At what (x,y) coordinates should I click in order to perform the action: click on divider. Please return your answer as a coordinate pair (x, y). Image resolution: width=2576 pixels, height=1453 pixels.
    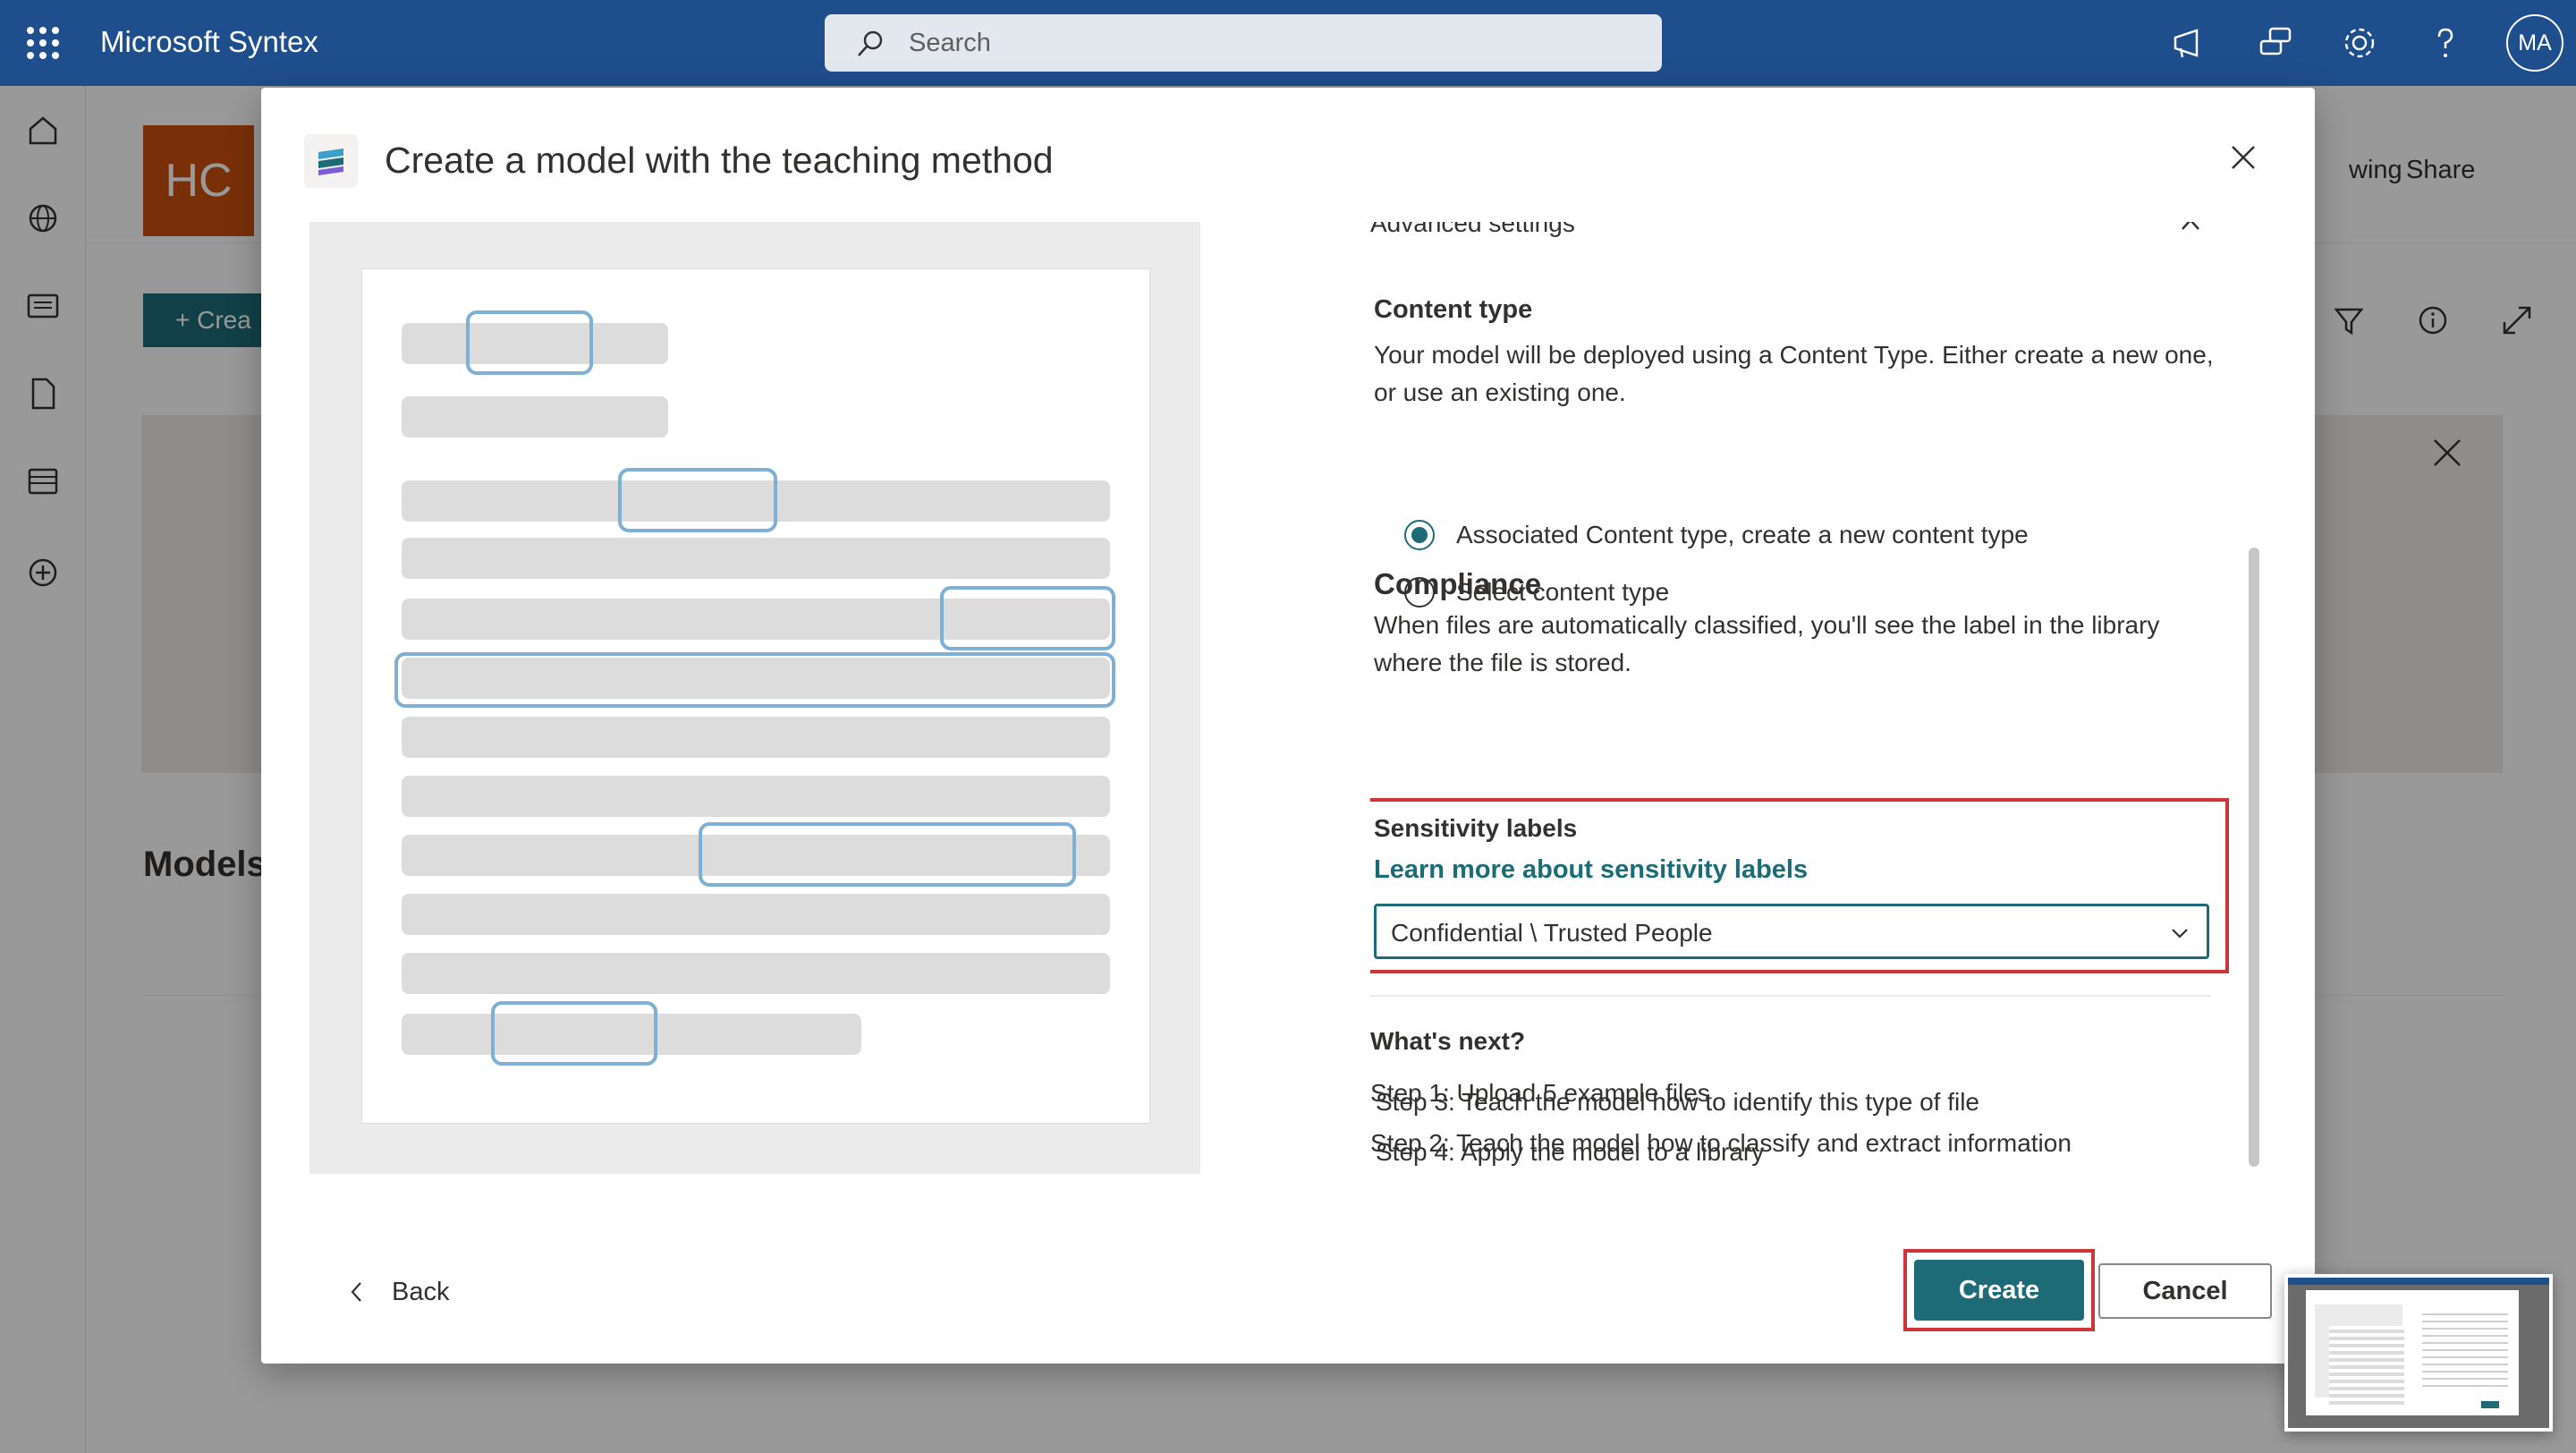
    Looking at the image, I should click on (1790, 996).